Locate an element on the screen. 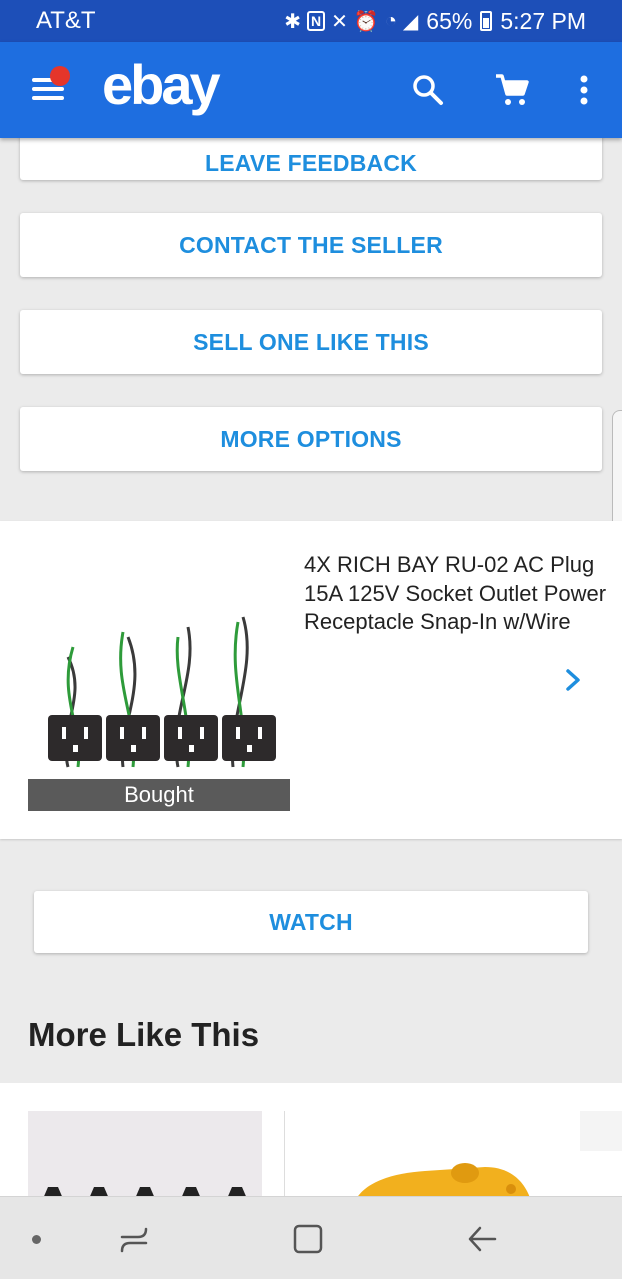 The height and width of the screenshot is (1279, 622). bluetooth-icon: ✱ is located at coordinates (293, 21).